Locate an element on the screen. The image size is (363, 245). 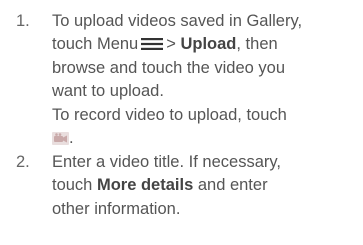
menu-arrow: > is located at coordinates (171, 44).